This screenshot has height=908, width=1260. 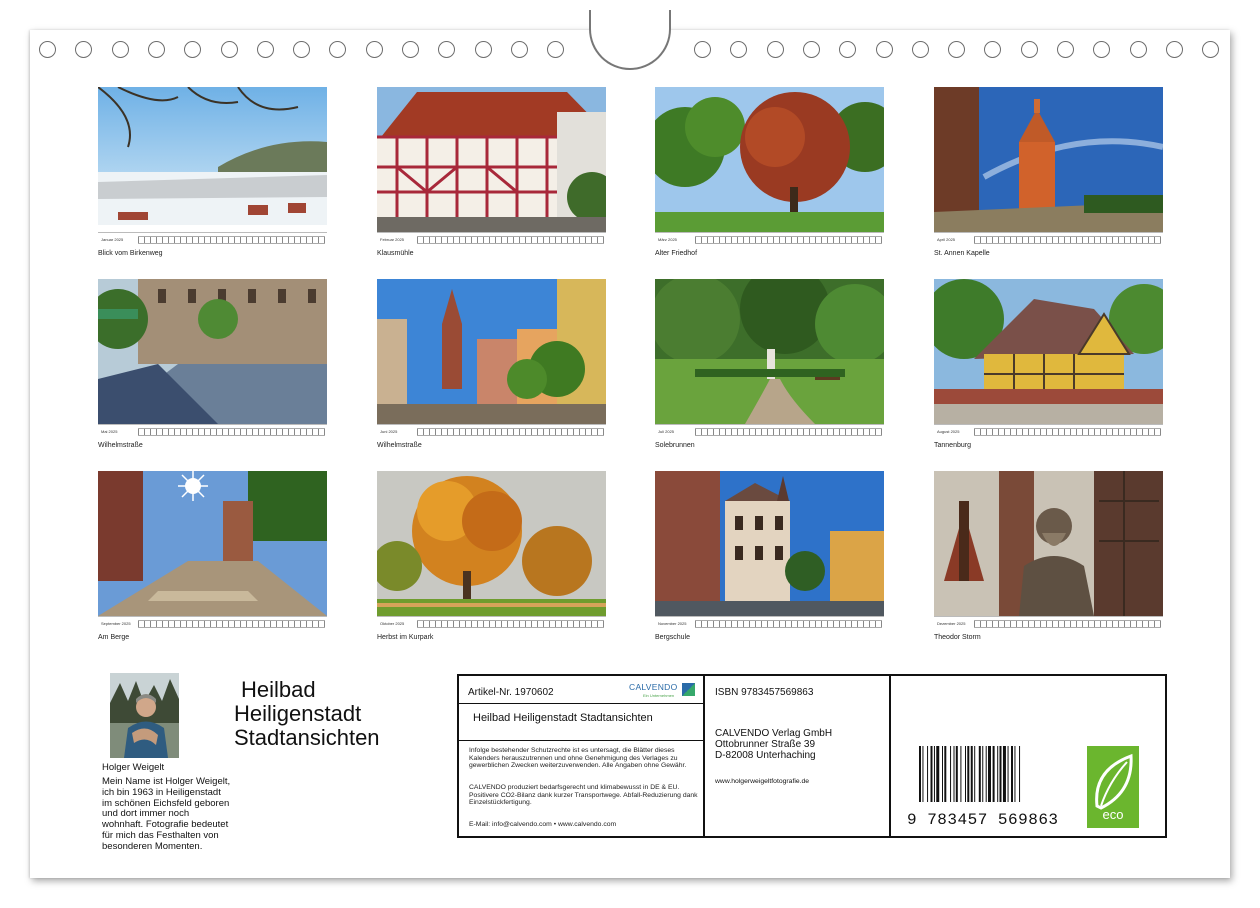 What do you see at coordinates (765, 755) in the screenshot?
I see `publisher-line: D-82008 Unterhaching` at bounding box center [765, 755].